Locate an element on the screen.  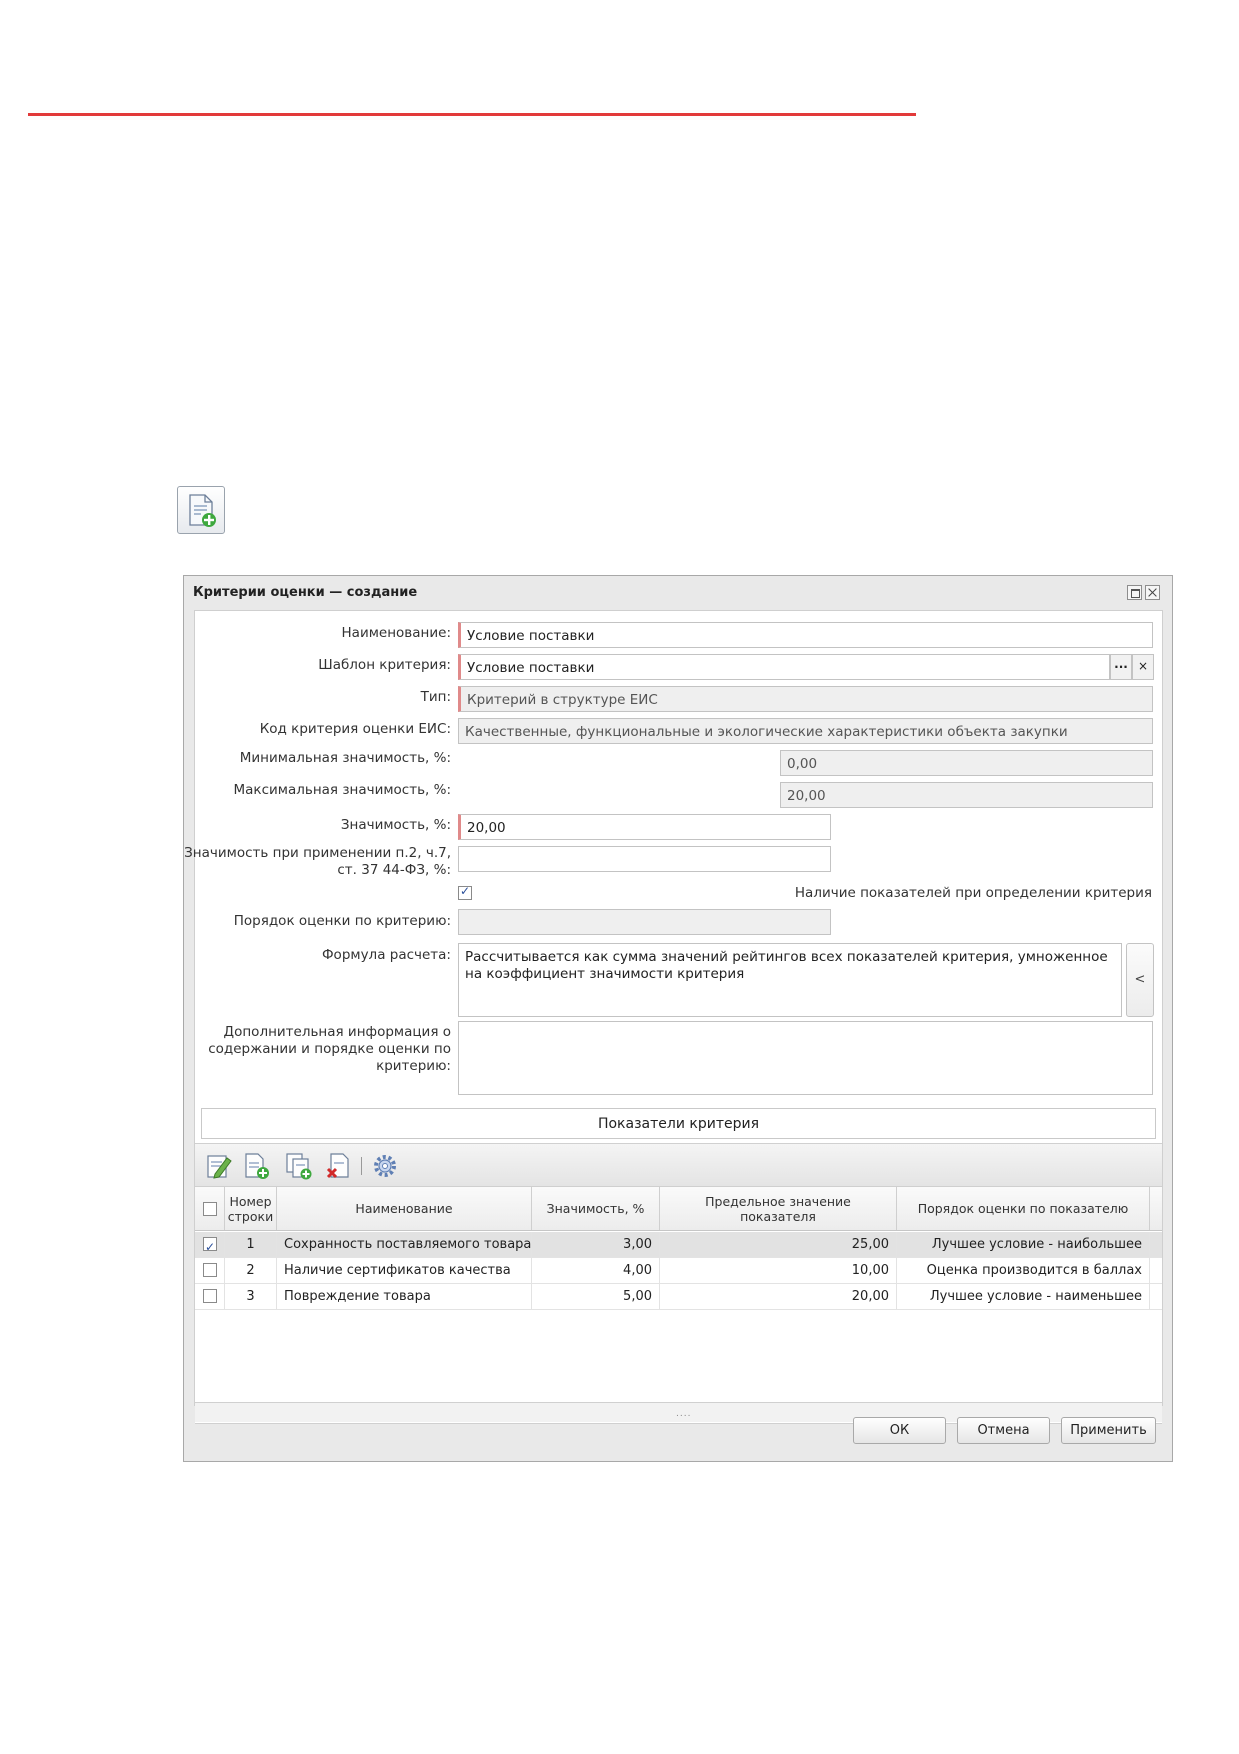
row-name: Наличие сертификатов качества is located at coordinates (404, 1270).